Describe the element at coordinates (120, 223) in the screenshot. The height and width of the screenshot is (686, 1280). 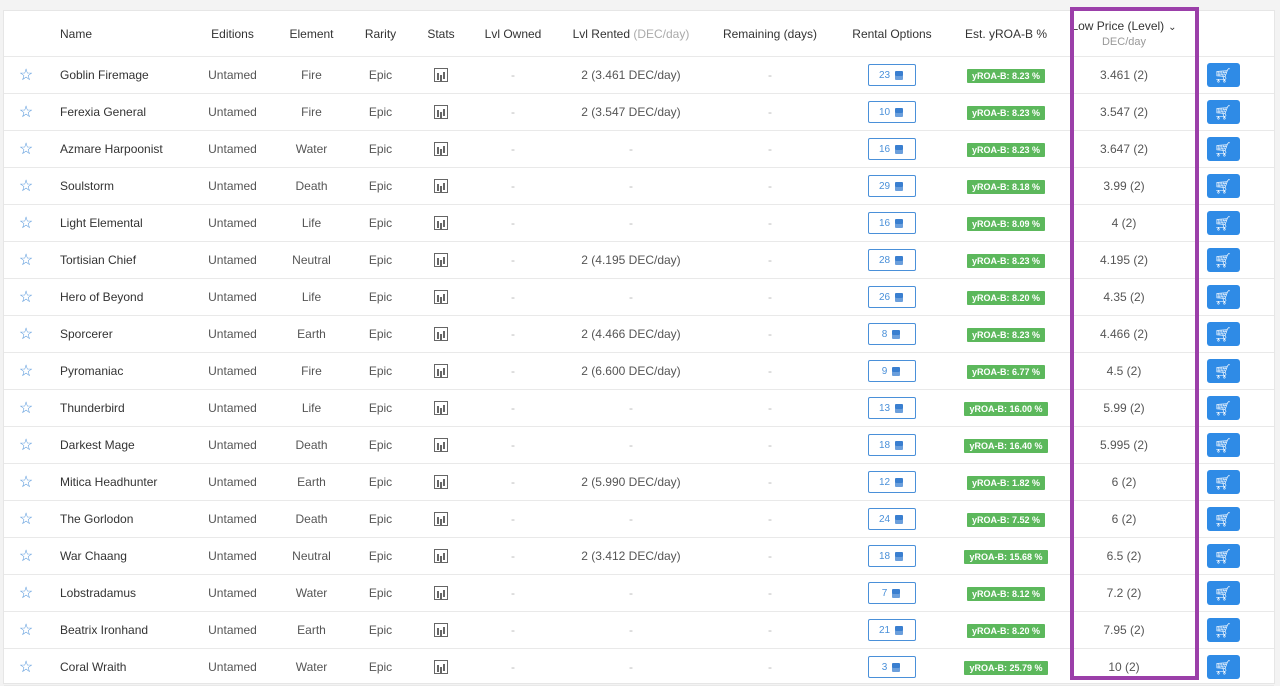
I see `card-name: Light Elemental` at that location.